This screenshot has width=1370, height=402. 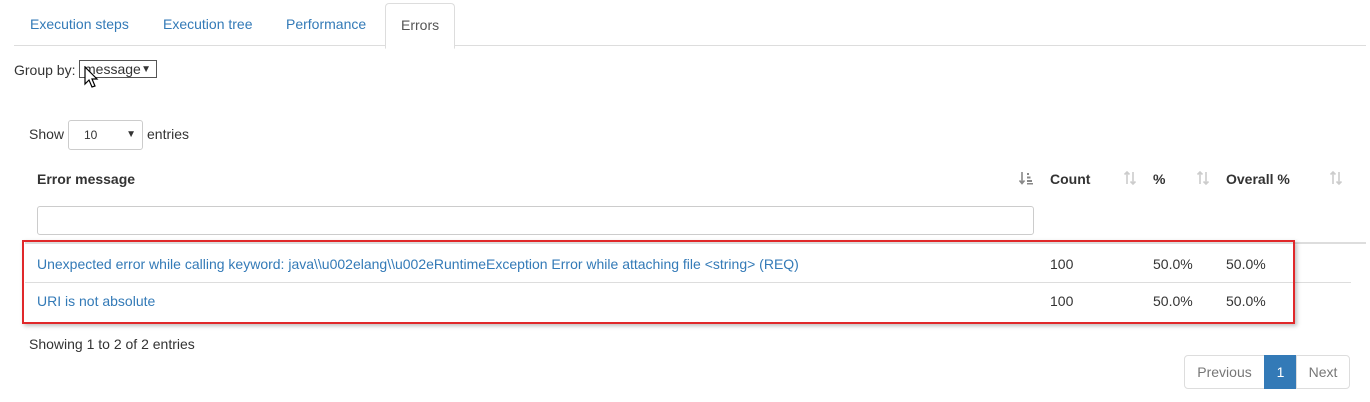 I want to click on sort-descending-icon, so click(x=1026, y=178).